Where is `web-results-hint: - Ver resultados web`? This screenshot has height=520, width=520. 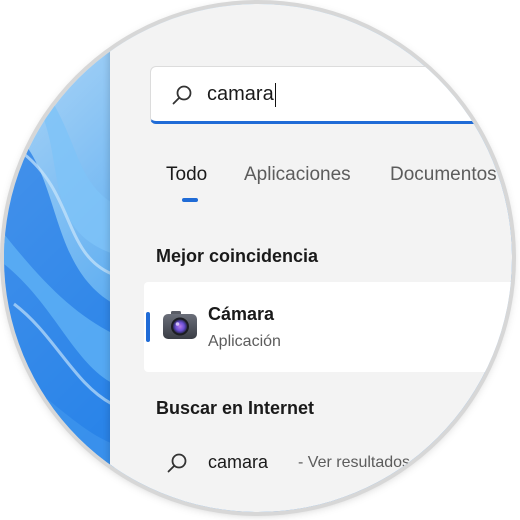
web-results-hint: - Ver resultados web is located at coordinates (371, 462).